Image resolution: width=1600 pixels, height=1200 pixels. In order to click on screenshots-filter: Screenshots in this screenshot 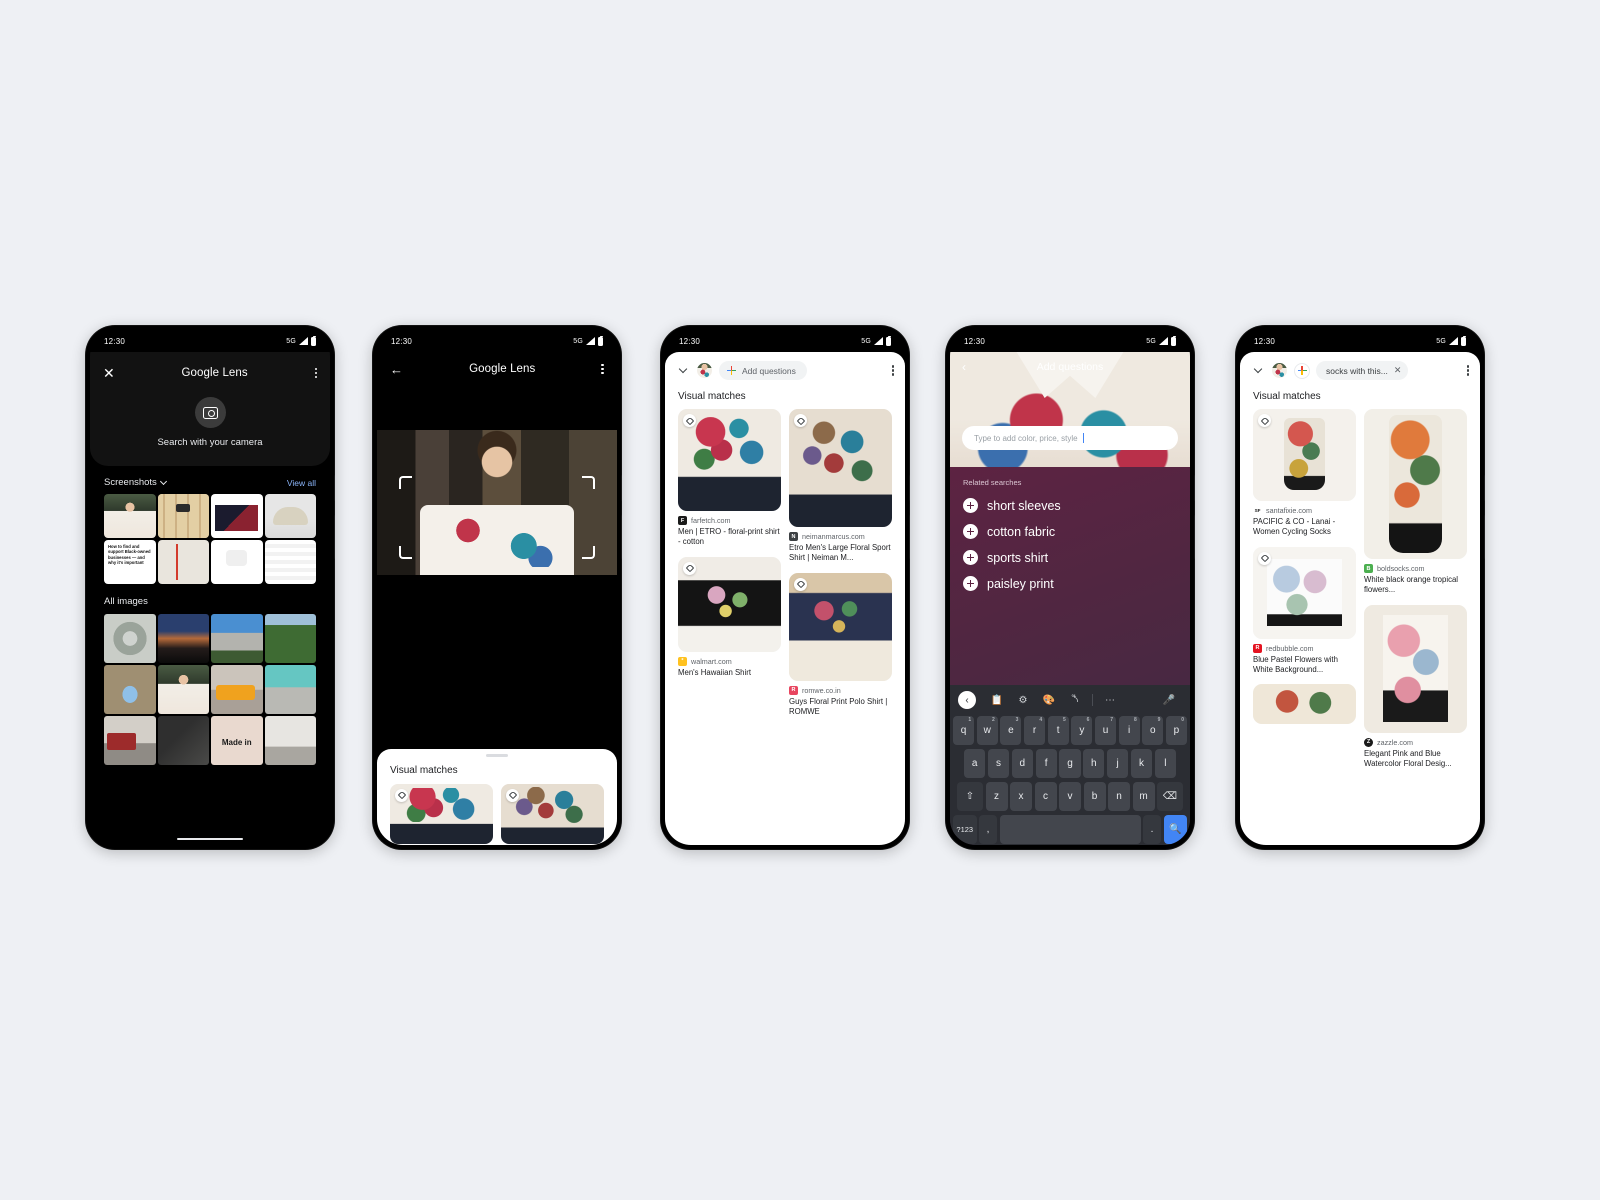, I will do `click(135, 482)`.